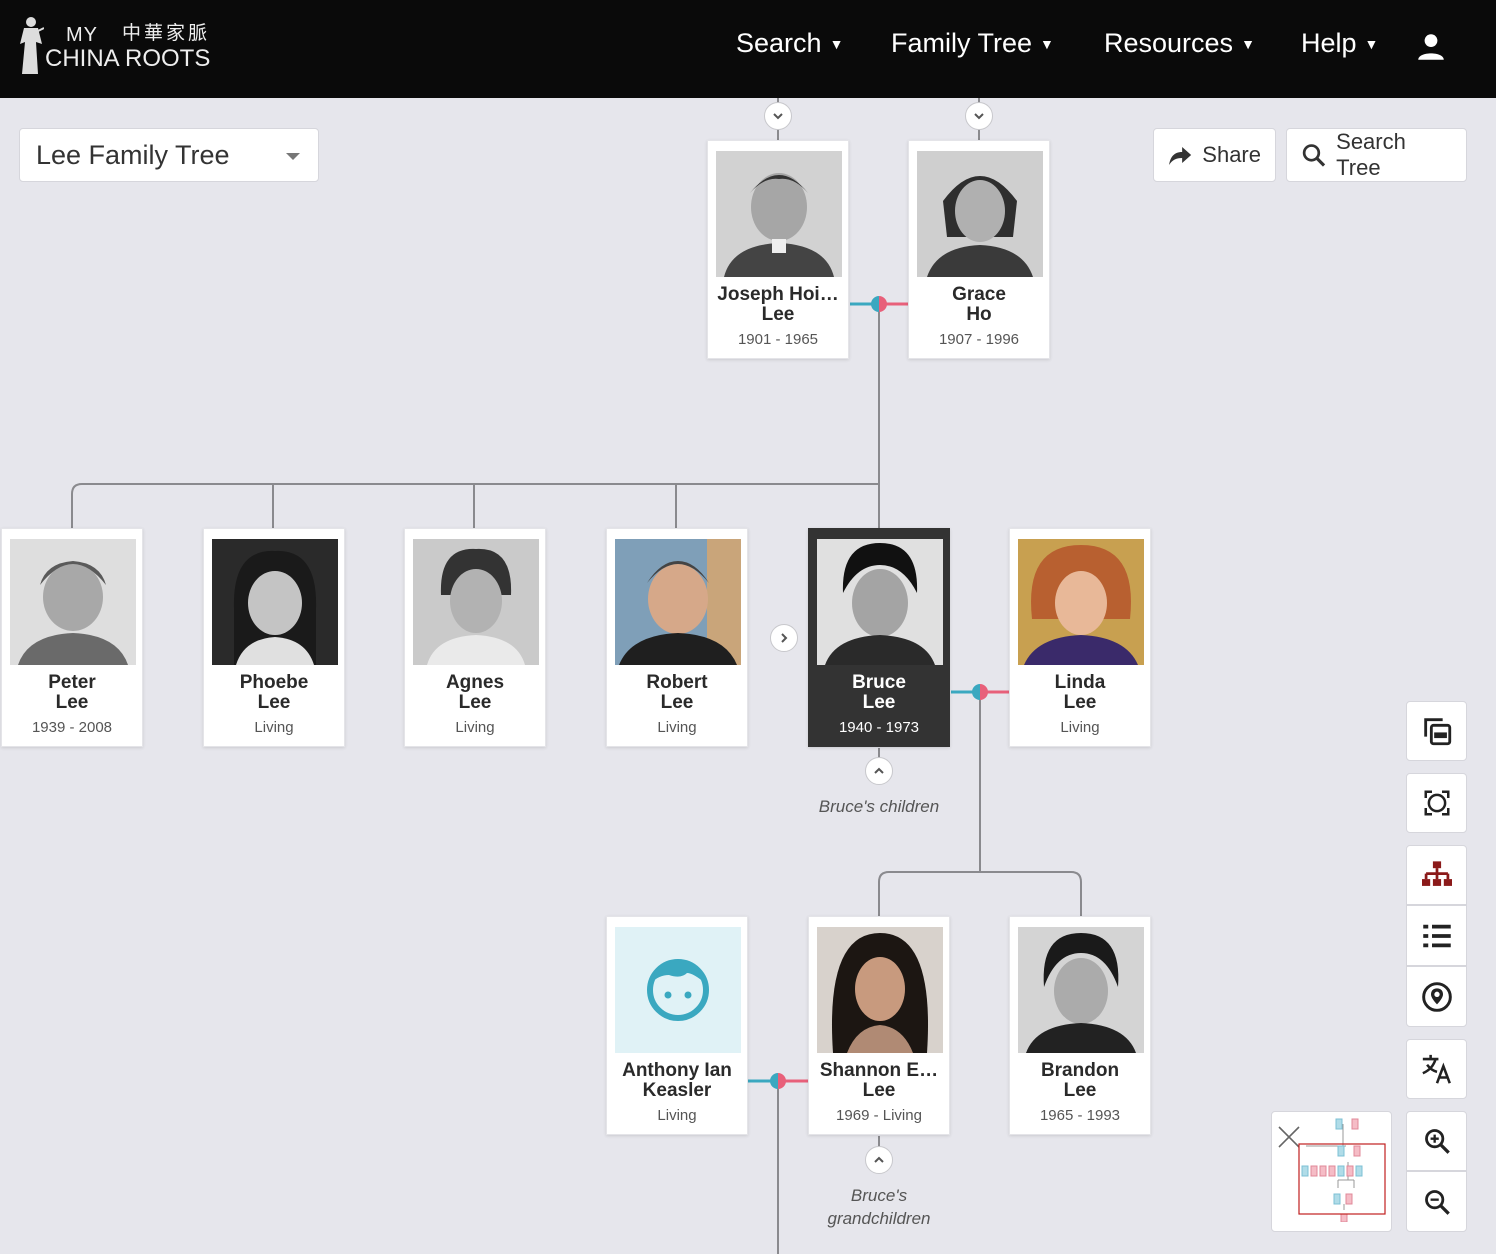 The height and width of the screenshot is (1254, 1496). I want to click on tree-view-button, so click(1436, 875).